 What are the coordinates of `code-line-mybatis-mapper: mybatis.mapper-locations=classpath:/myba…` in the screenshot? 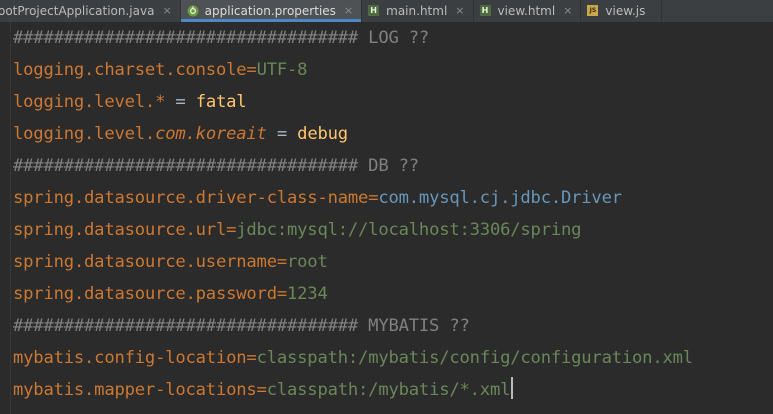 It's located at (353, 390).